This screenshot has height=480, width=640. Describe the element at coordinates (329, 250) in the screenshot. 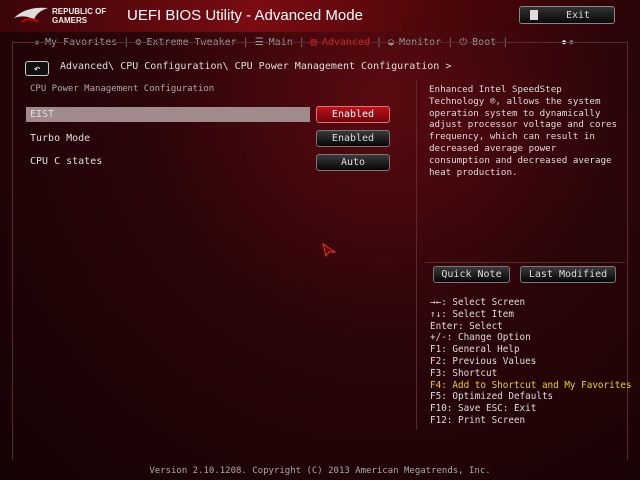

I see `mouse-cursor-icon` at that location.